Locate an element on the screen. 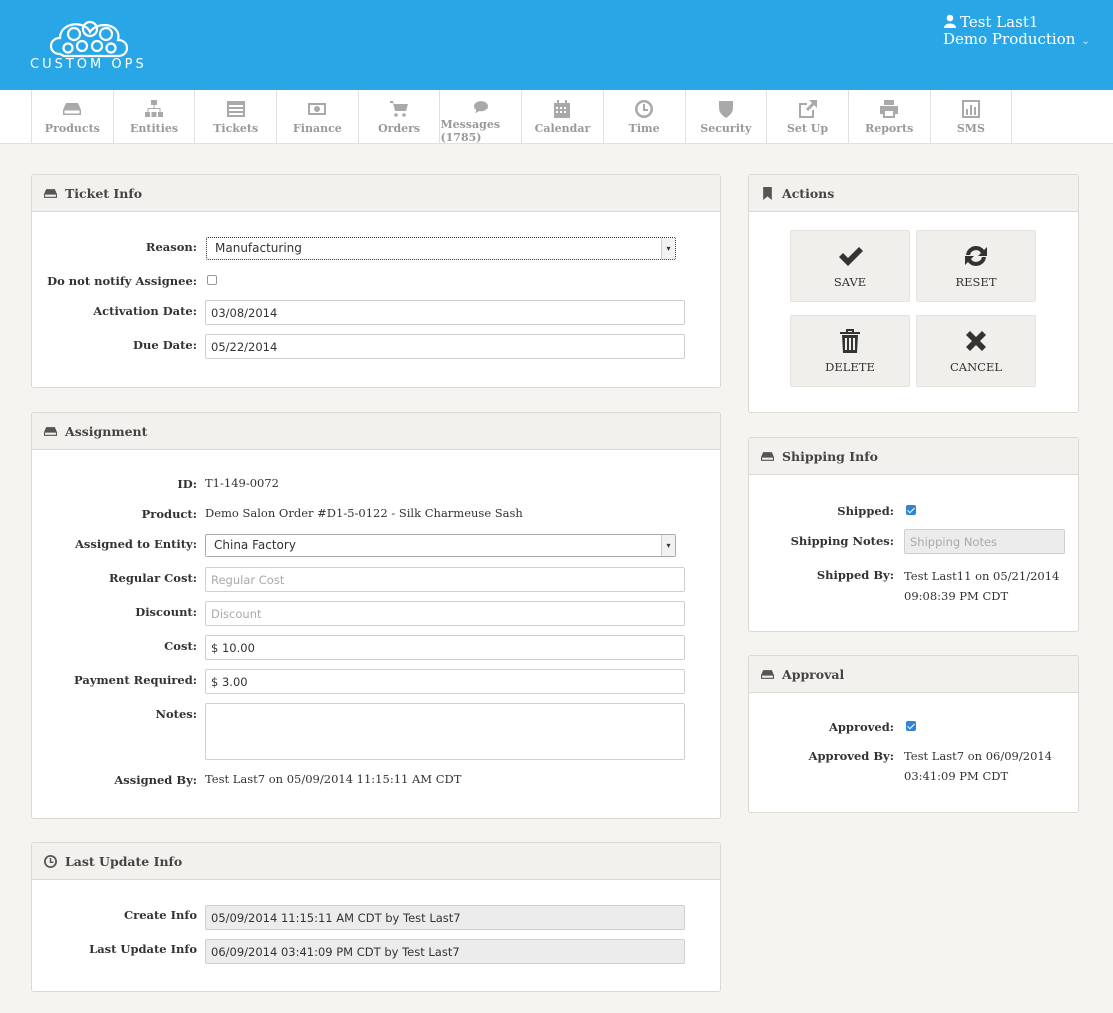 The width and height of the screenshot is (1113, 1013). regular-cost-input is located at coordinates (445, 579).